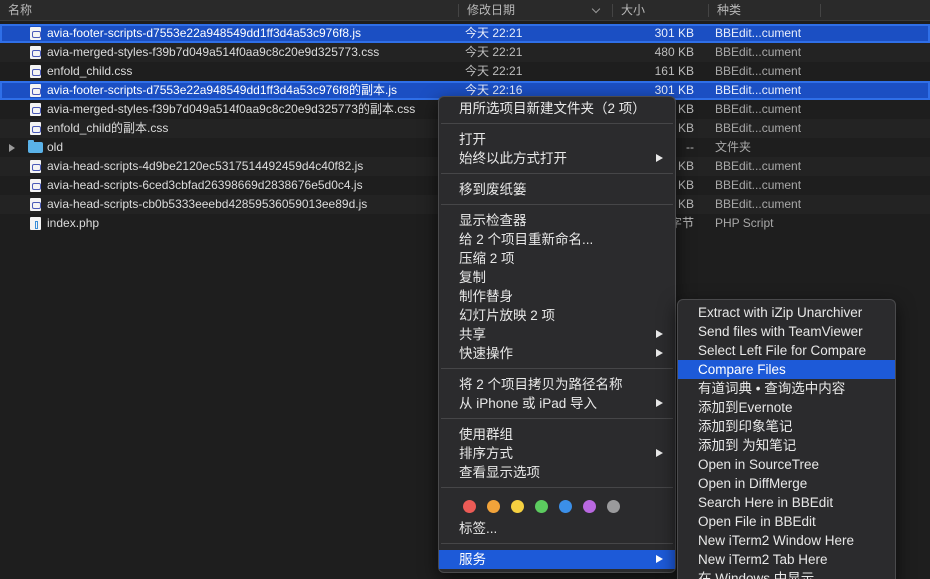 Image resolution: width=930 pixels, height=579 pixels. I want to click on services-item: 添加到Evernote, so click(786, 407).